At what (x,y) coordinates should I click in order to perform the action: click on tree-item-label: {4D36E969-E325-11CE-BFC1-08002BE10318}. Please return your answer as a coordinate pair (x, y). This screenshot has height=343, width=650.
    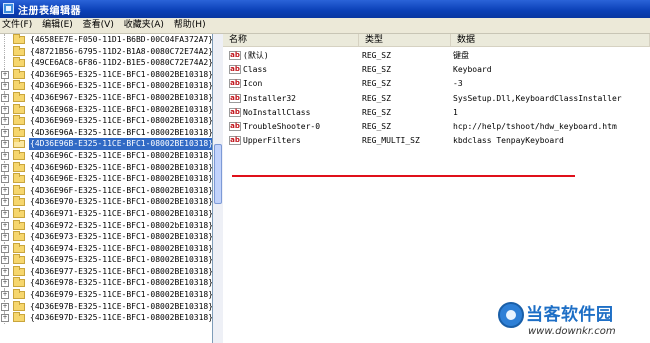
    Looking at the image, I should click on (121, 121).